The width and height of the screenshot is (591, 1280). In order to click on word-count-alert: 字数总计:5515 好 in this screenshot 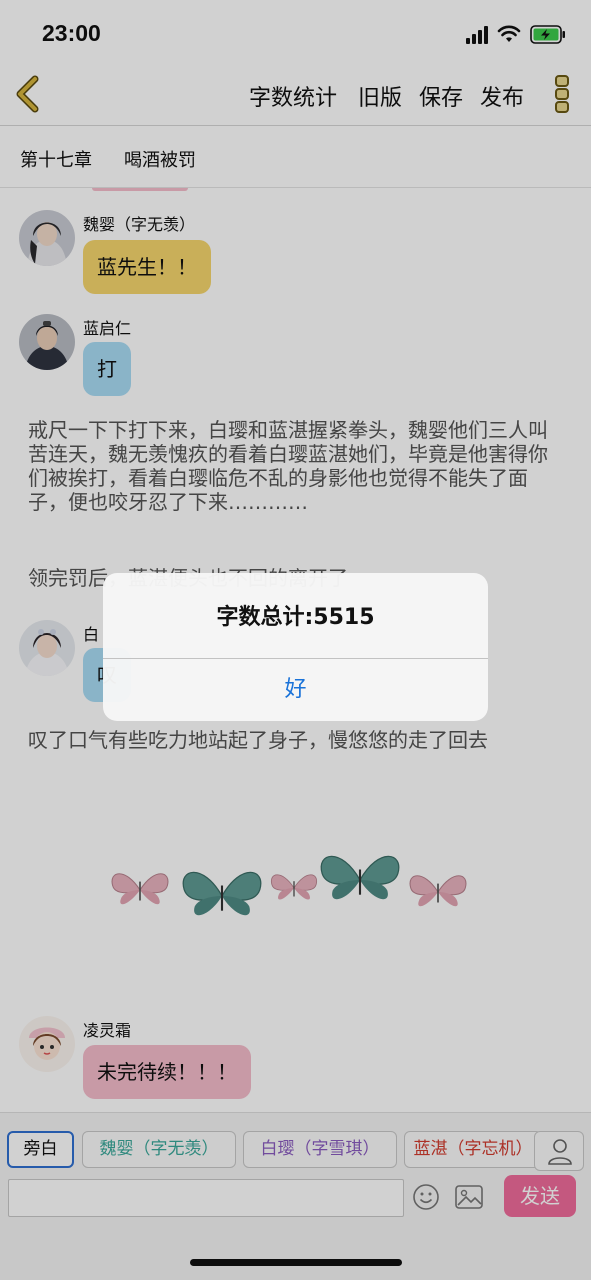, I will do `click(295, 647)`.